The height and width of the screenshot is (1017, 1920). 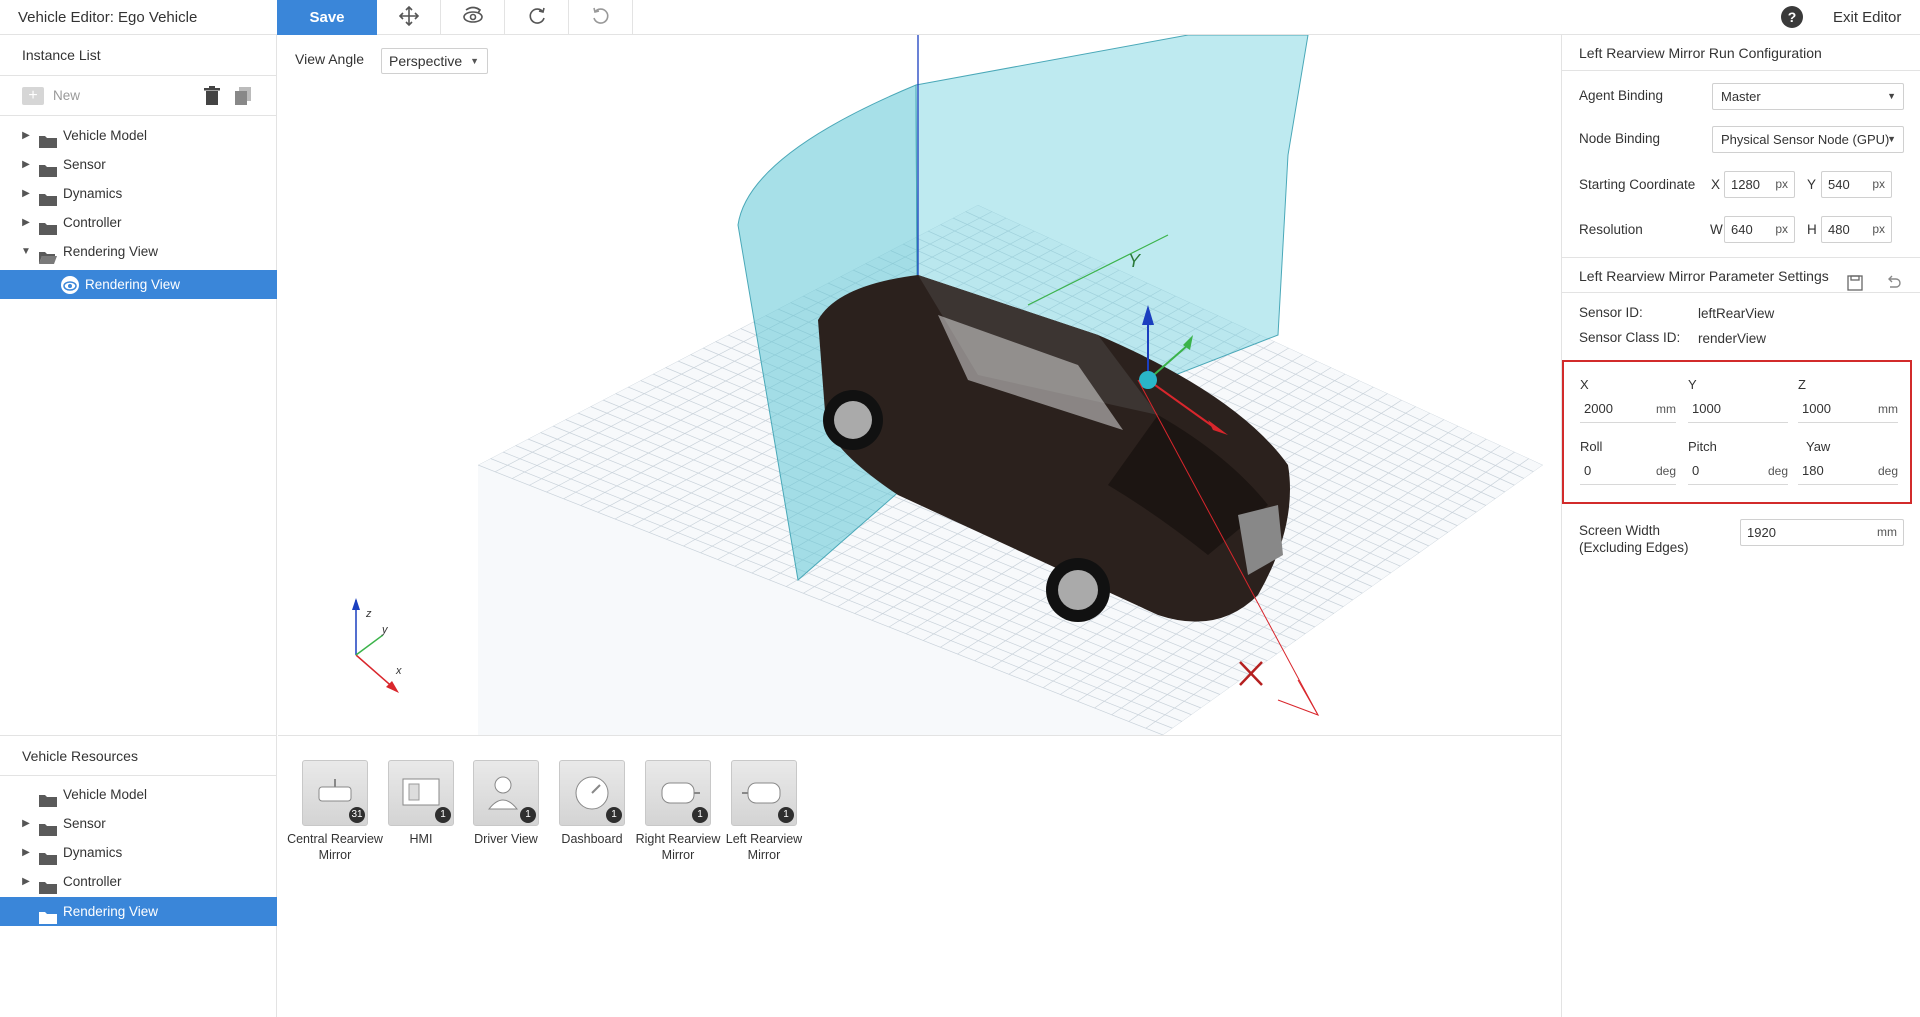 I want to click on resource-card-left-rearview-mirror: 1 Left Rearview Mirror, so click(x=764, y=811).